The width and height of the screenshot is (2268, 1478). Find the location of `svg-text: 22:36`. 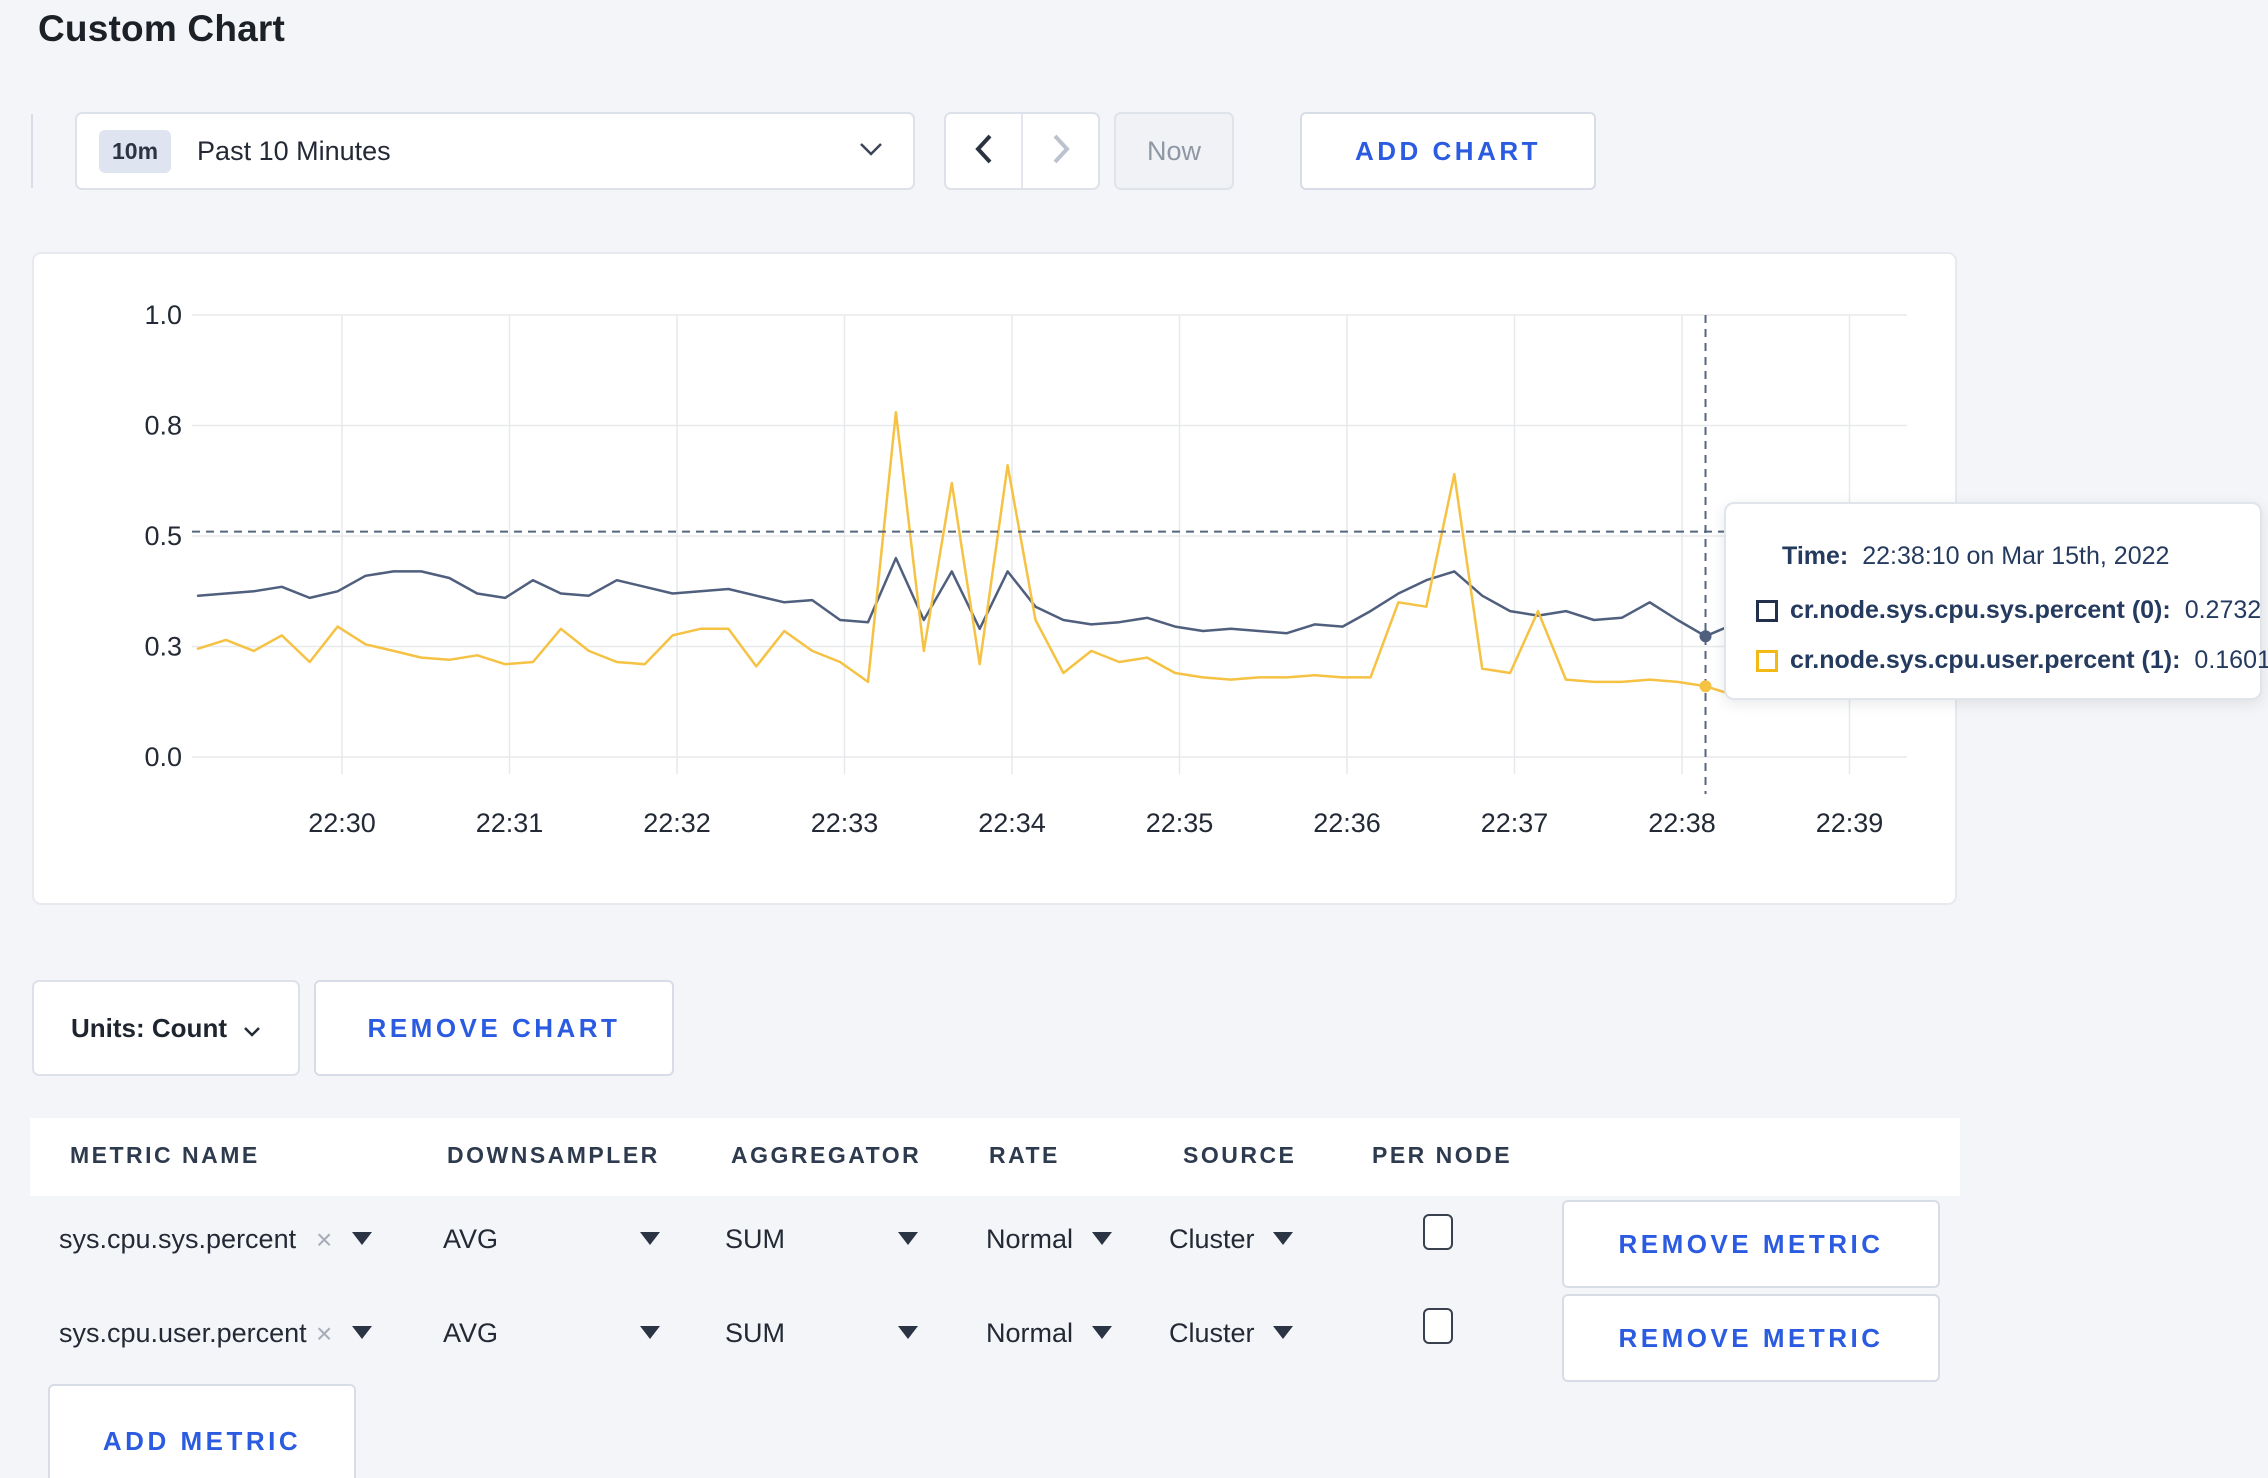

svg-text: 22:36 is located at coordinates (1347, 823).